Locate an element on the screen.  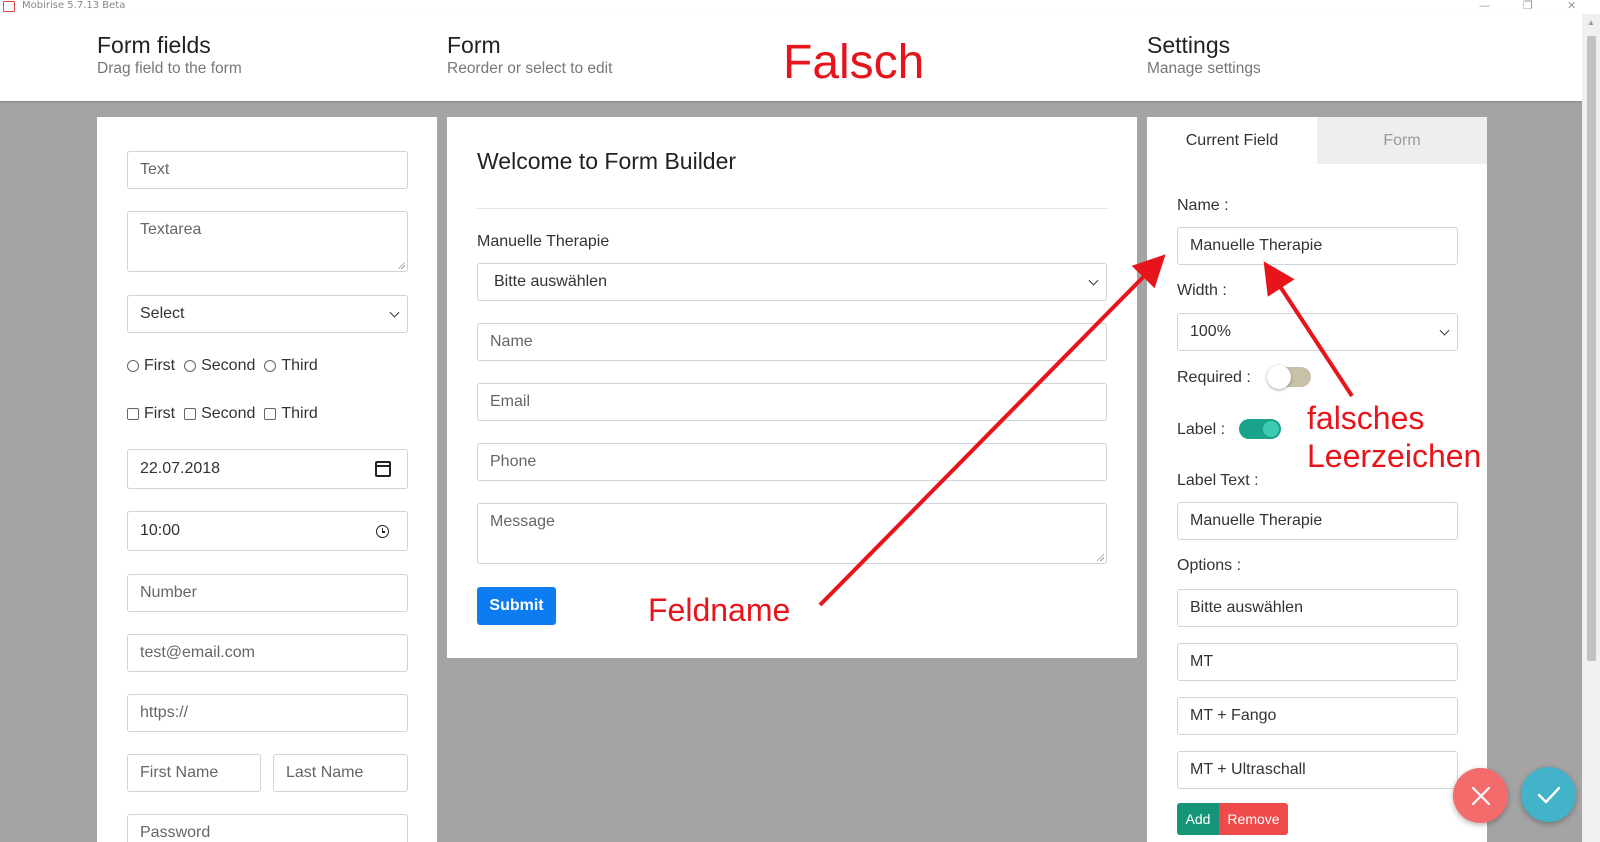
confirm-button is located at coordinates (1548, 794).